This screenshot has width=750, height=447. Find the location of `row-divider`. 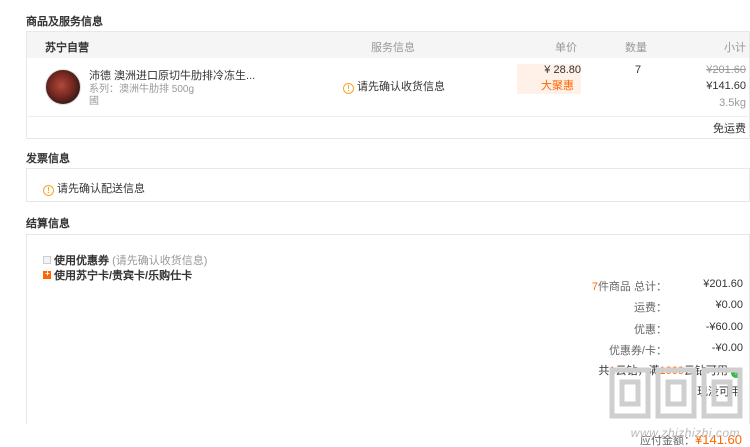

row-divider is located at coordinates (388, 116).